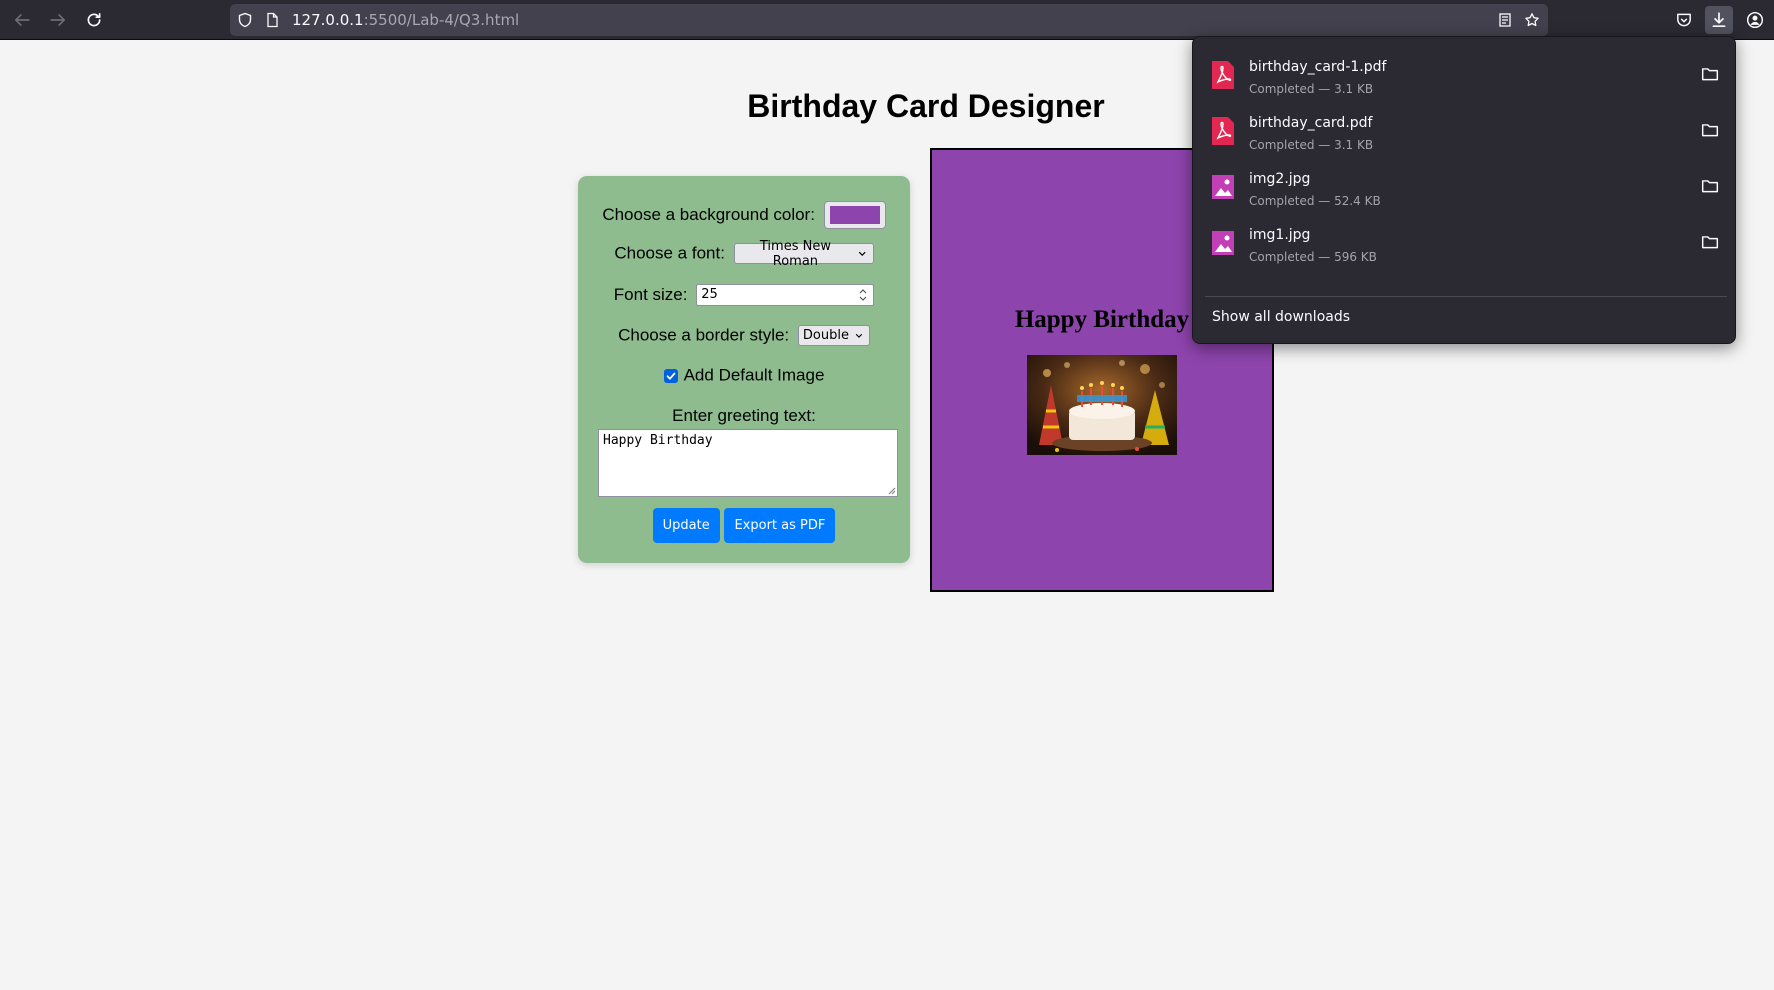  I want to click on default-image-row: Add Default Image, so click(744, 375).